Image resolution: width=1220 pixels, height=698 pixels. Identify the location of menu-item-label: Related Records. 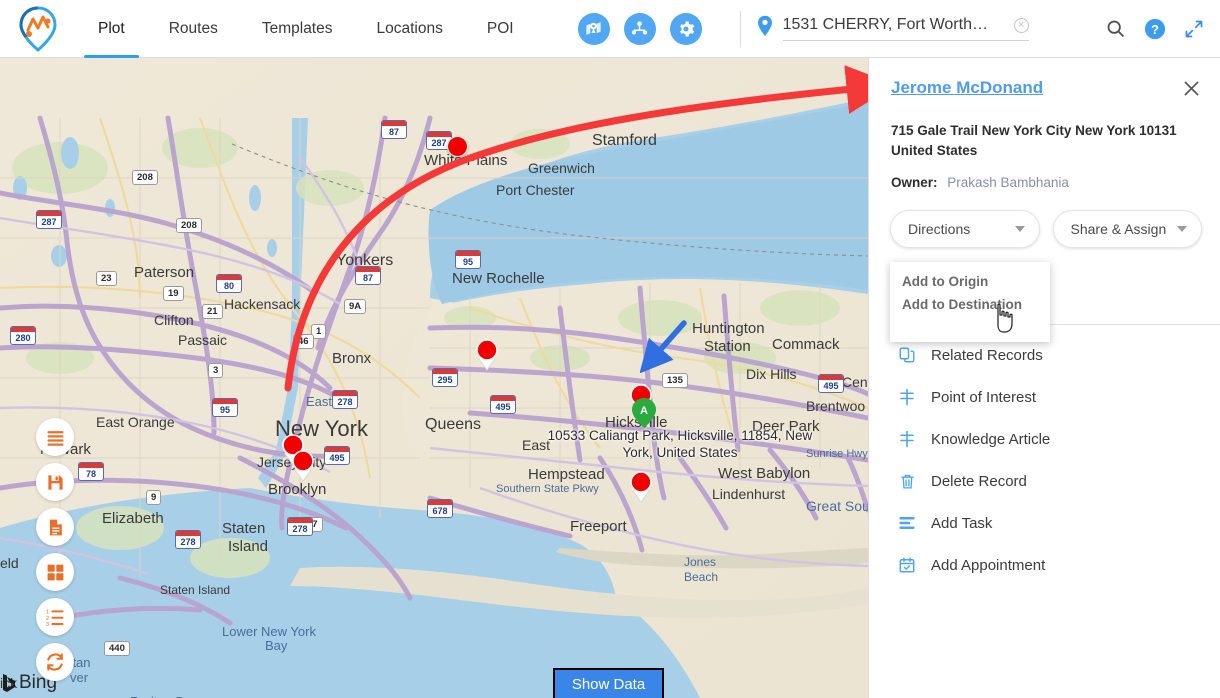
(987, 355).